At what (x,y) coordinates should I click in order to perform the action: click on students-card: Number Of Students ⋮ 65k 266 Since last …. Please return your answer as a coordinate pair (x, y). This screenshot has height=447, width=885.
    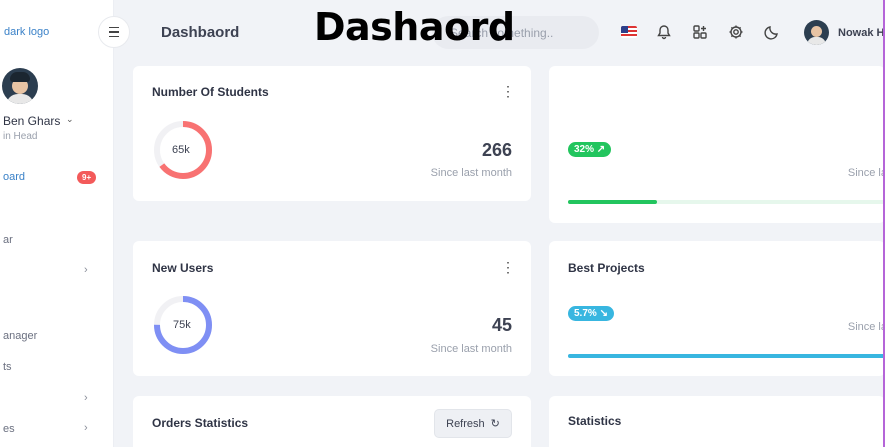
    Looking at the image, I should click on (332, 133).